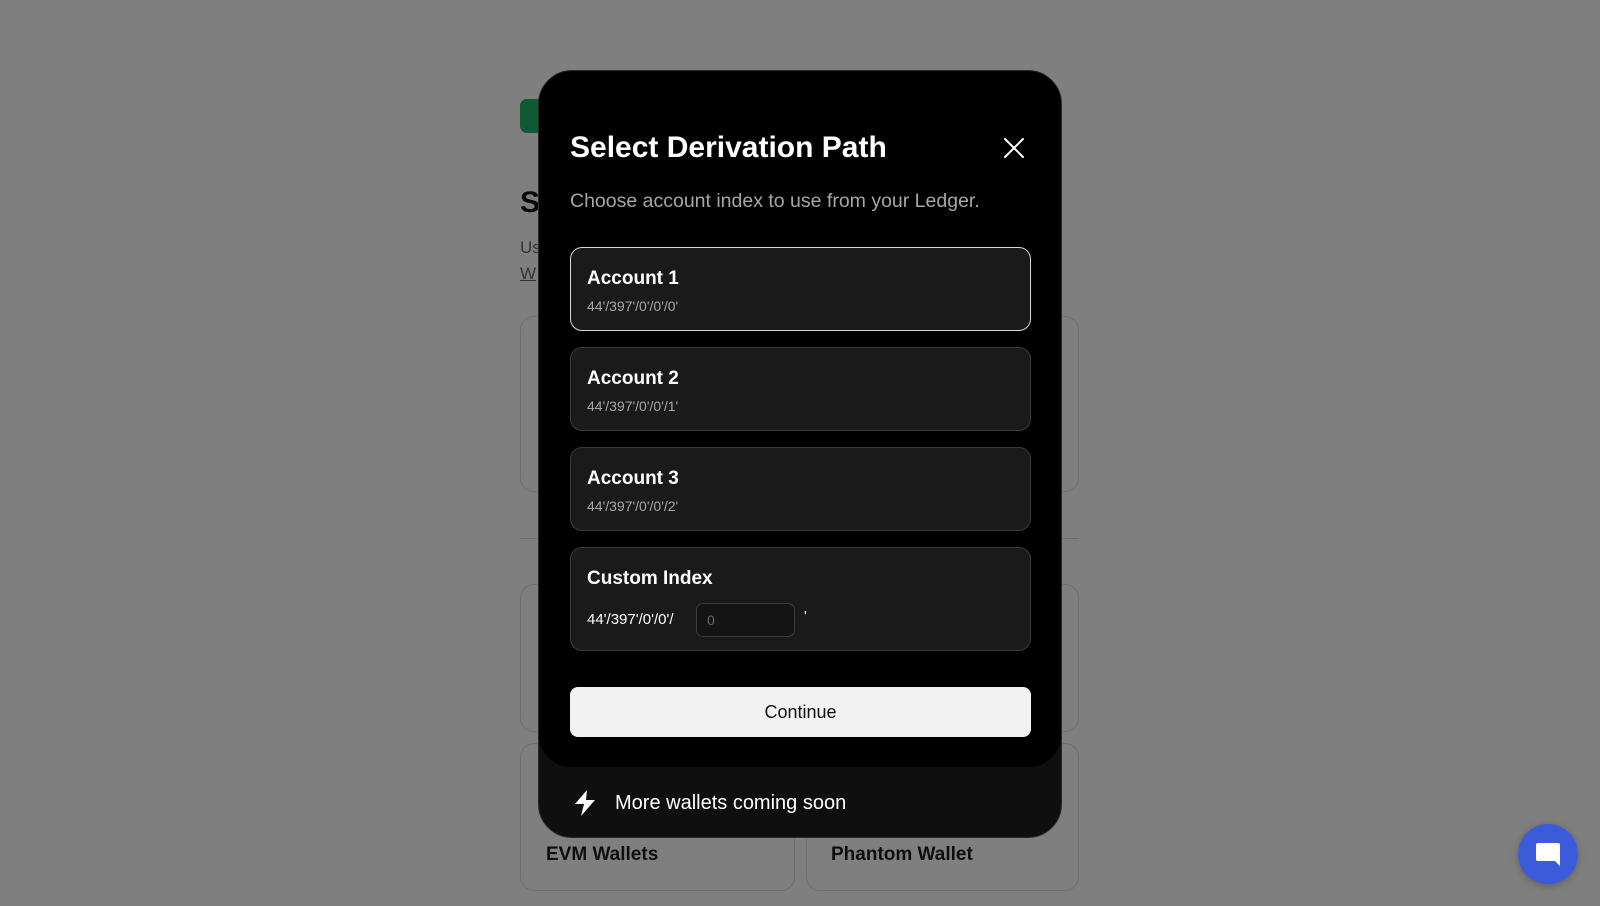  I want to click on custom-index-option: Custom Index 44'/397'/0'/0'/ ', so click(800, 599).